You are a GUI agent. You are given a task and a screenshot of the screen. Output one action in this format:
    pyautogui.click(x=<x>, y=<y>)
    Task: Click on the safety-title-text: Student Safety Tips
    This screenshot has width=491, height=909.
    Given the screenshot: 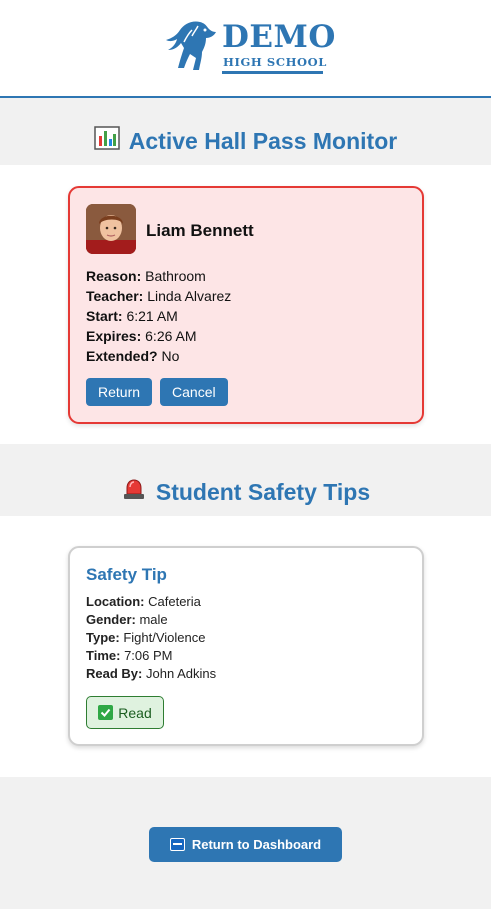 What is the action you would take?
    pyautogui.click(x=263, y=491)
    